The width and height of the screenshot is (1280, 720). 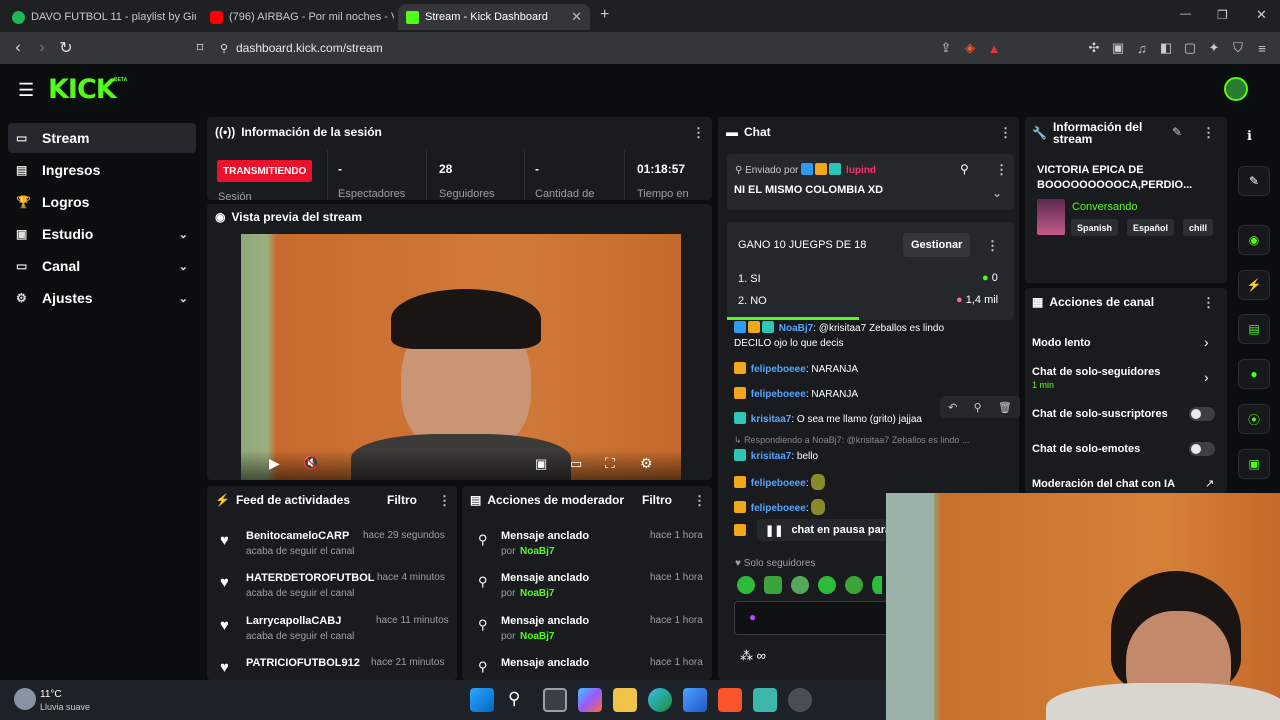 What do you see at coordinates (1118, 48) in the screenshot?
I see `reader-icon: ▣` at bounding box center [1118, 48].